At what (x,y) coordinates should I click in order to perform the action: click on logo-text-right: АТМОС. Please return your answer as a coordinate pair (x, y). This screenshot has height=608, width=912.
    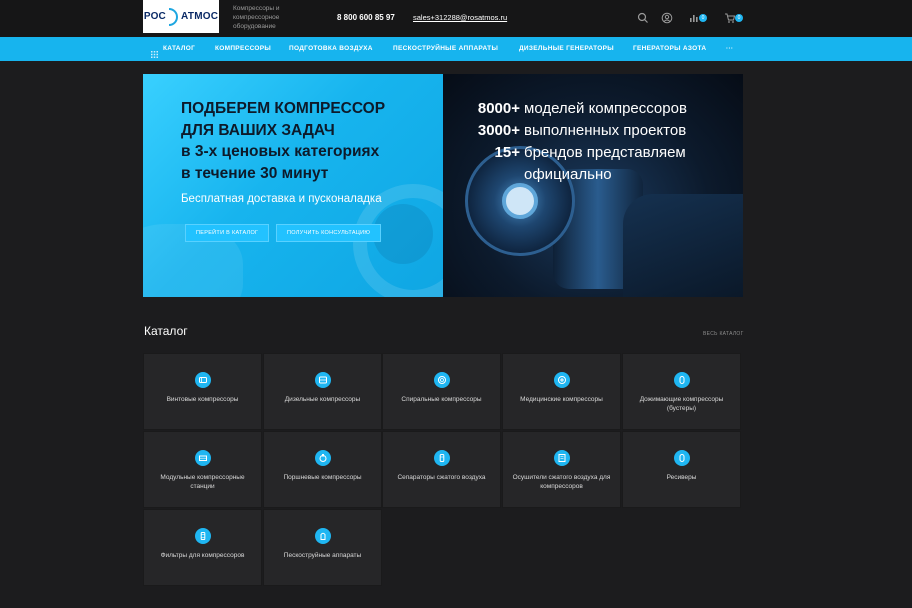
    Looking at the image, I should click on (199, 16).